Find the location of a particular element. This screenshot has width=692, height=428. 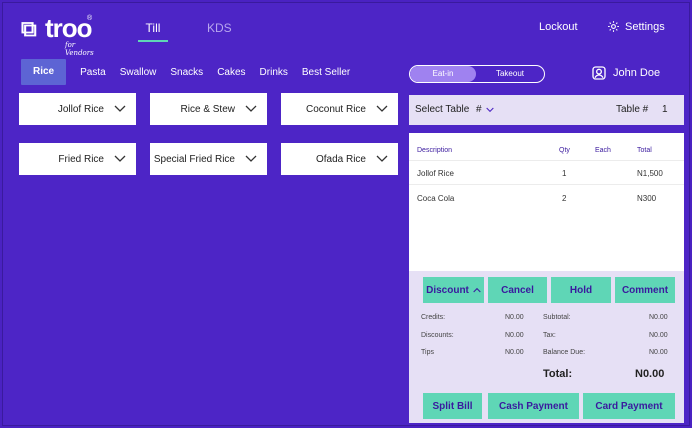

gear-icon is located at coordinates (613, 26).